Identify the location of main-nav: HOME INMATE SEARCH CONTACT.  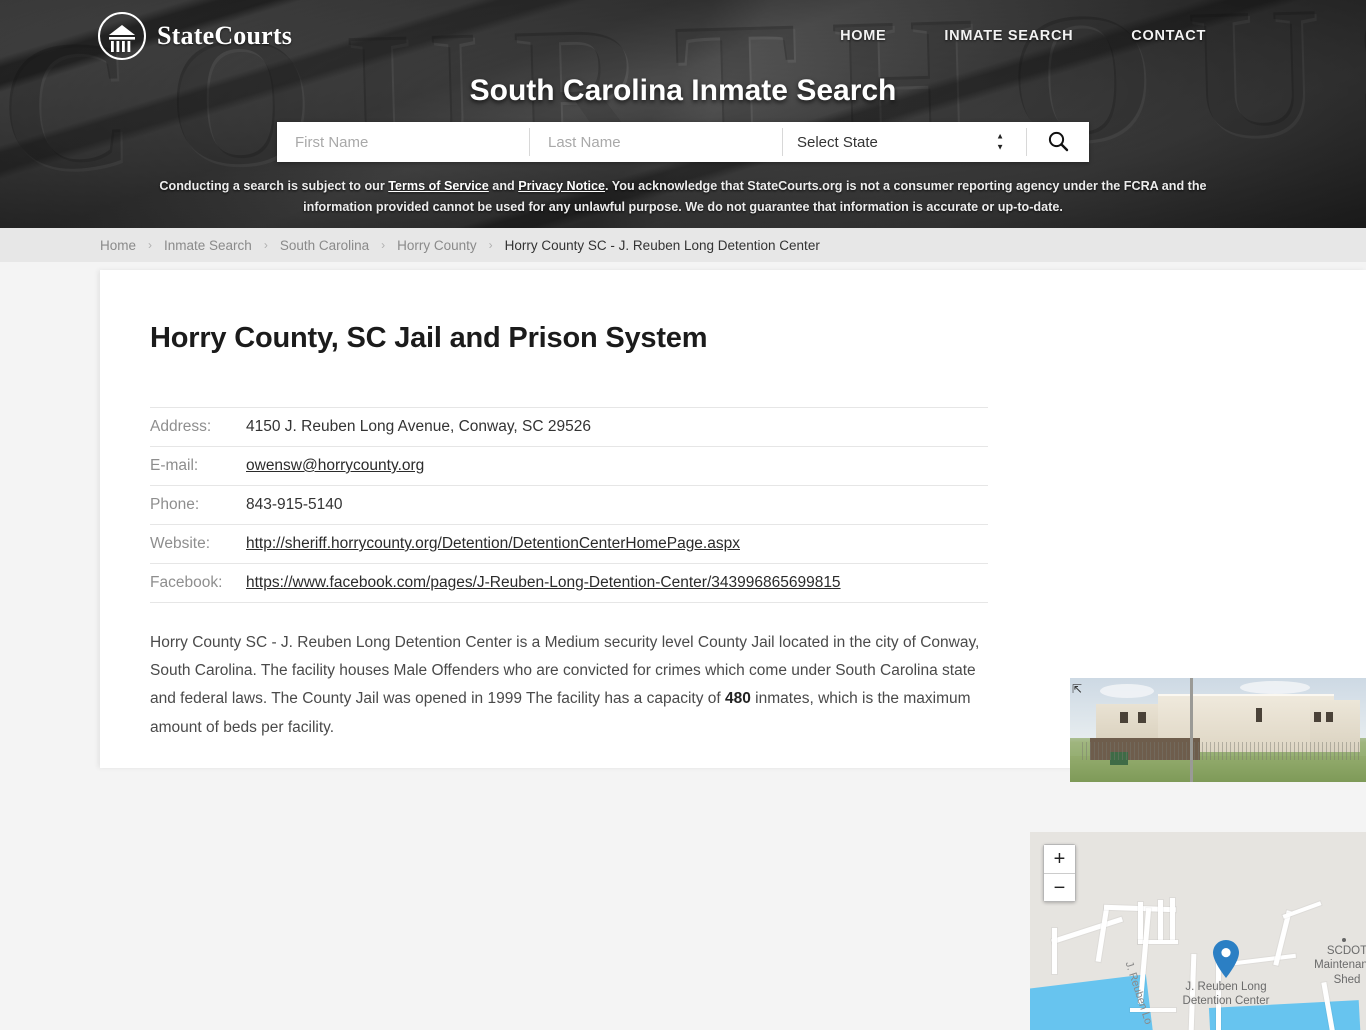
(1023, 36).